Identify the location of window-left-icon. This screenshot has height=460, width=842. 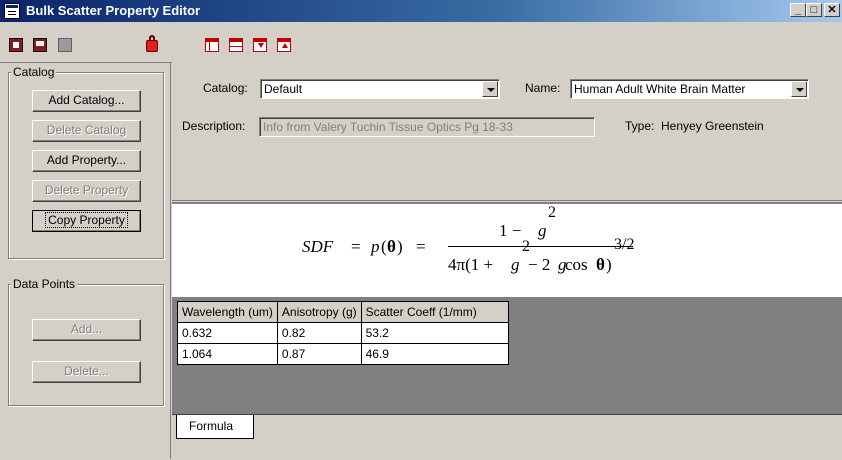
(212, 45).